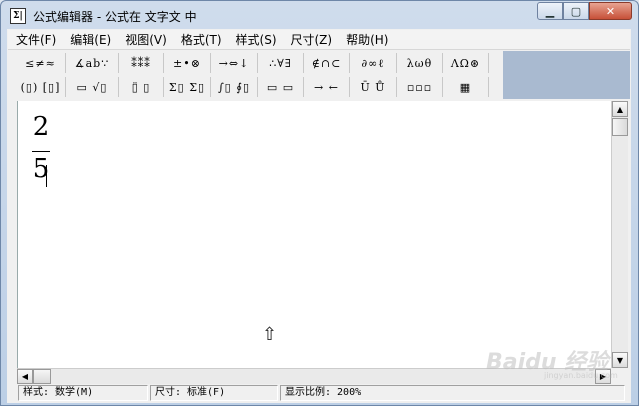 The height and width of the screenshot is (406, 639). Describe the element at coordinates (214, 393) in the screenshot. I see `status-size: 尺寸: 标准(F)` at that location.